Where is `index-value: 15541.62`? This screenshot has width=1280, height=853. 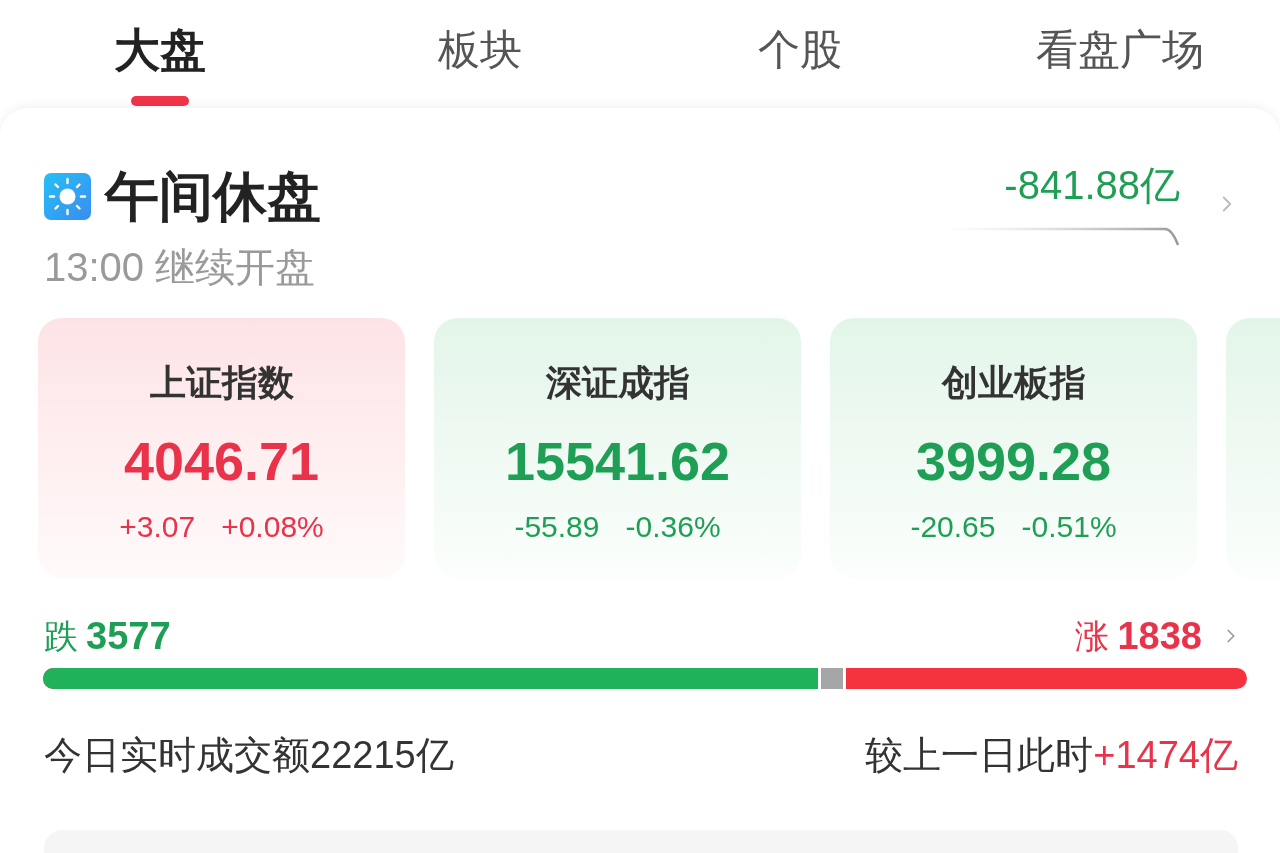
index-value: 15541.62 is located at coordinates (617, 461).